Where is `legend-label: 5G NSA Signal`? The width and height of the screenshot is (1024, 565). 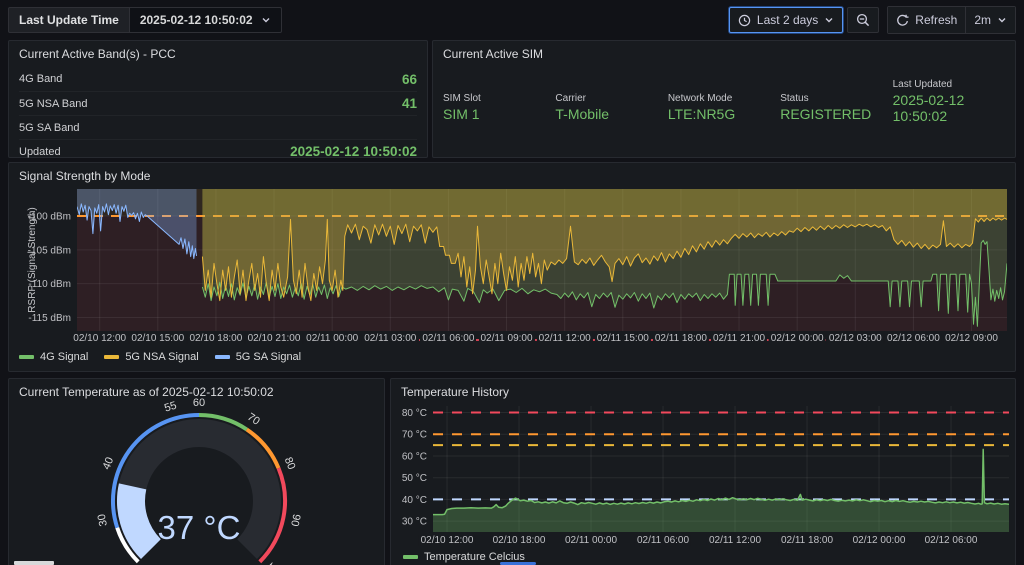 legend-label: 5G NSA Signal is located at coordinates (162, 357).